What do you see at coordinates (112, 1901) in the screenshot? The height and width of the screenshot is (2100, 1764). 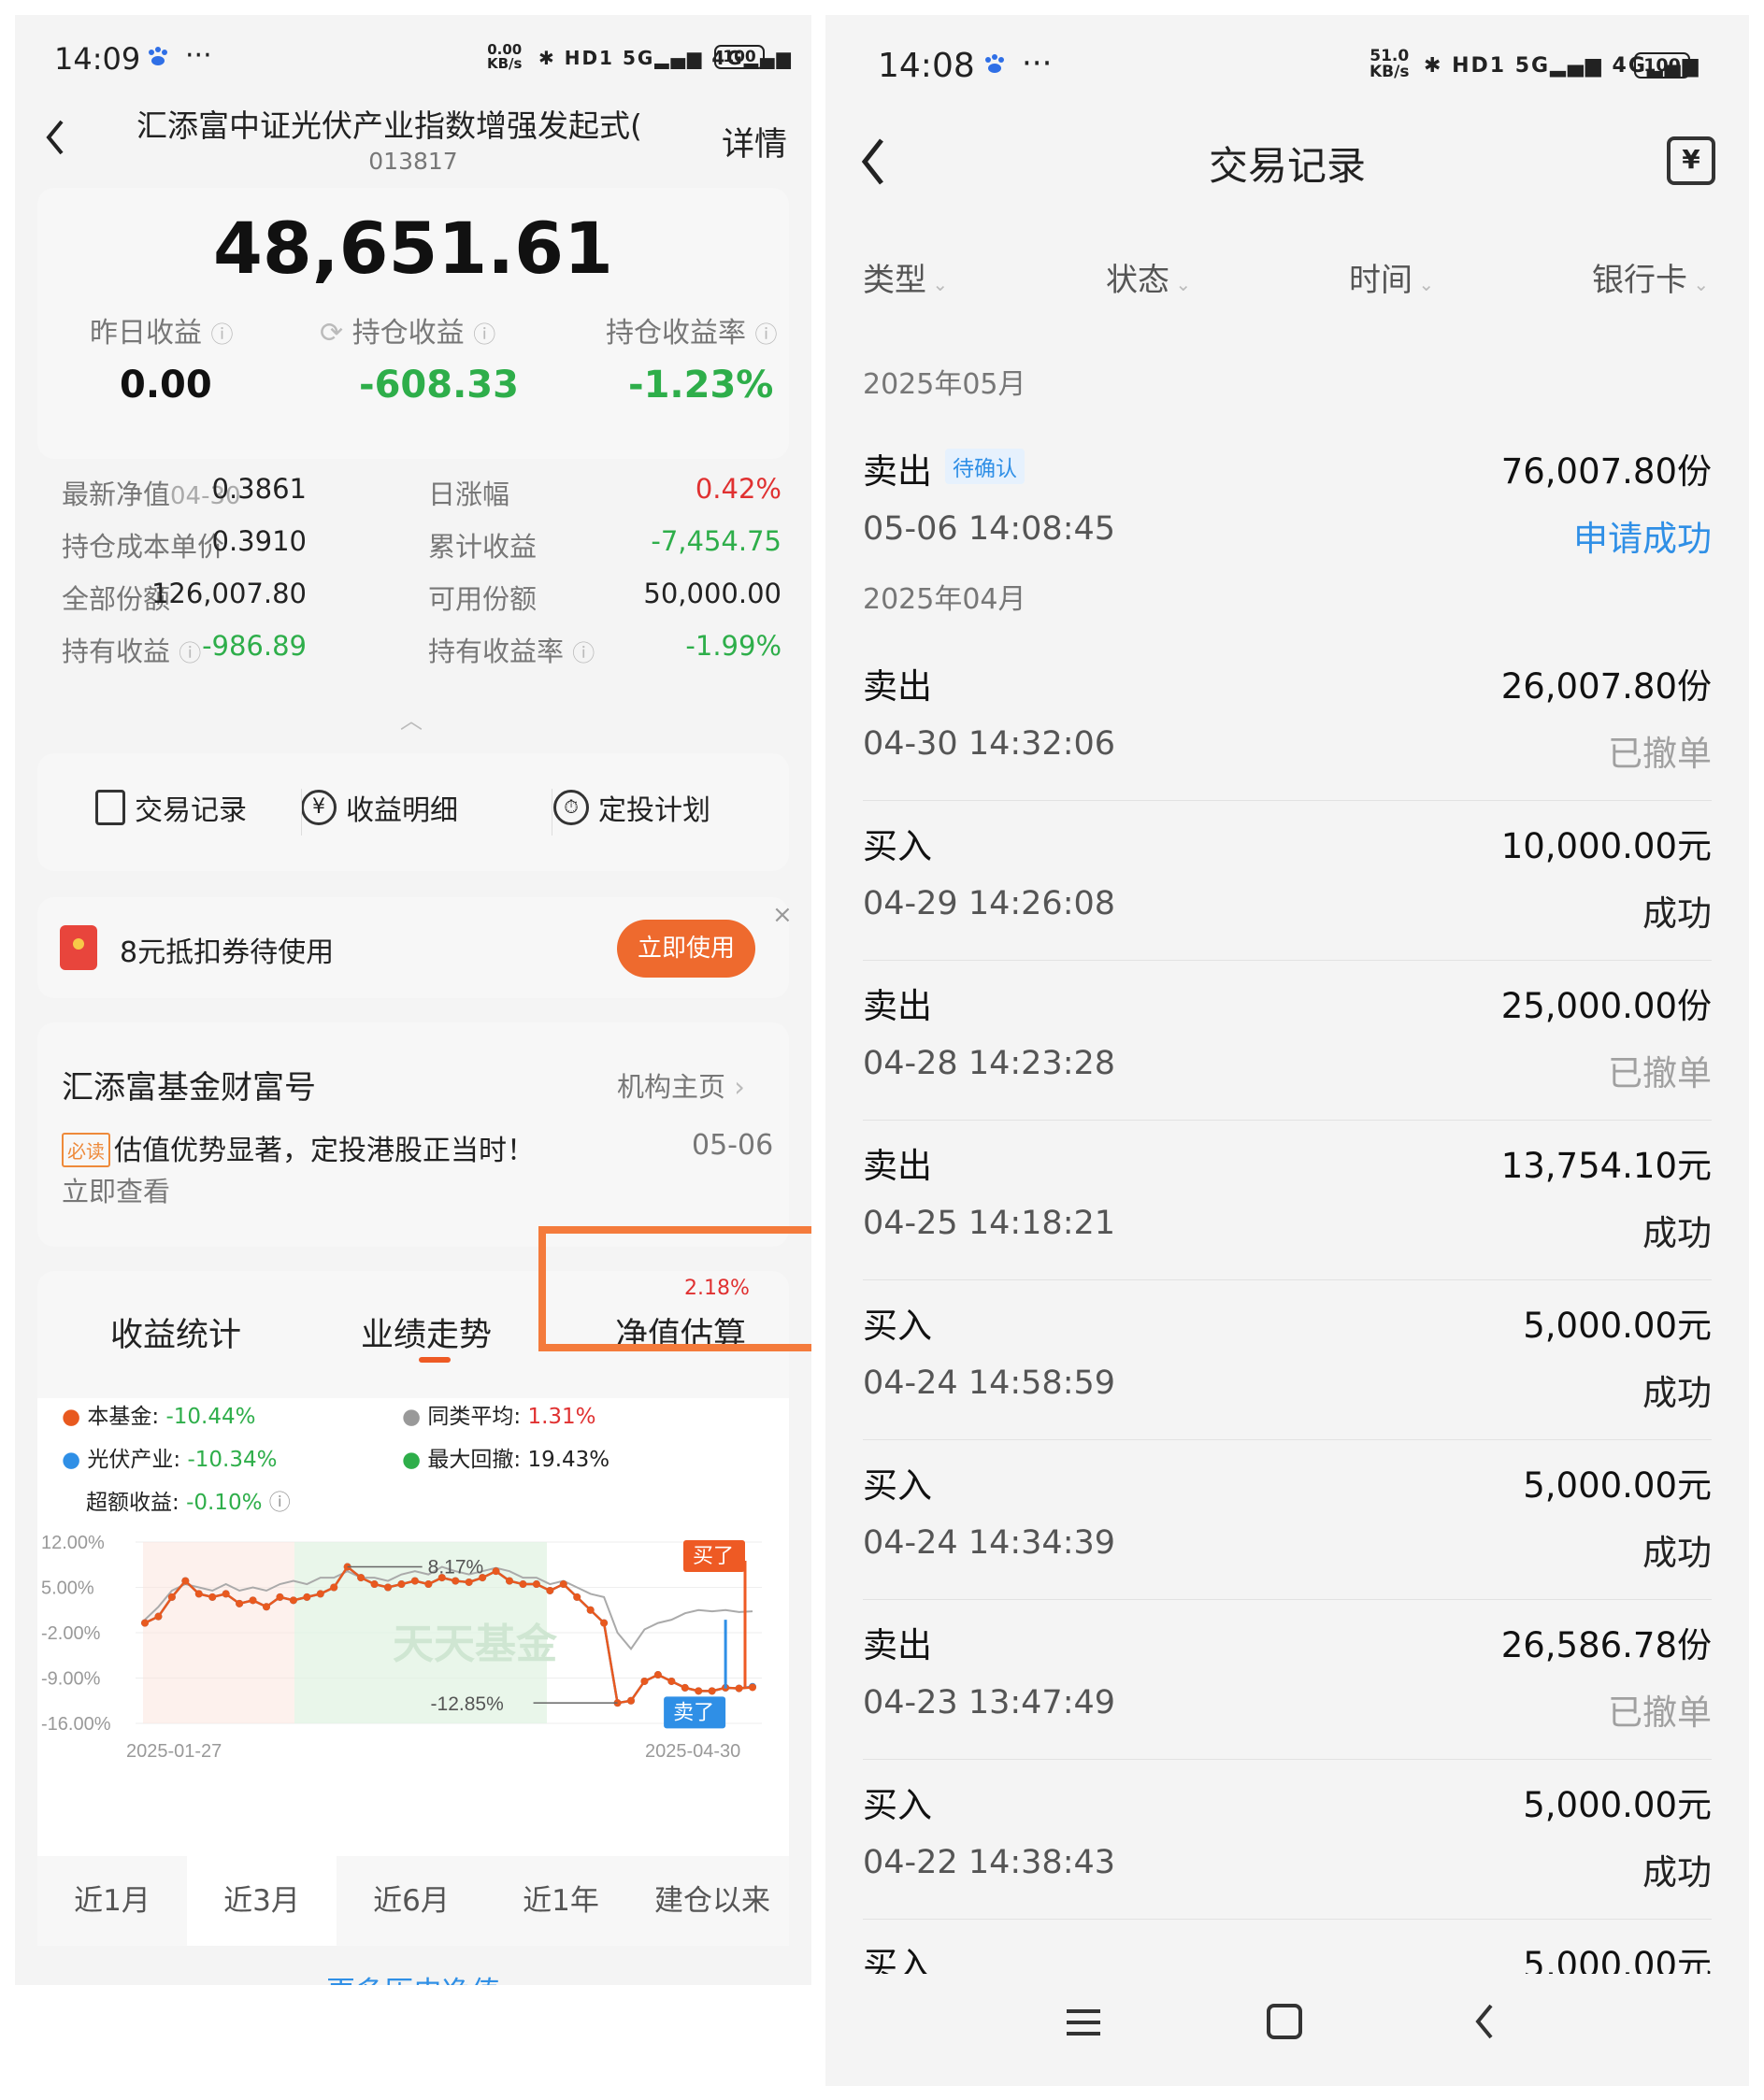 I see `range-1m: 近1月` at bounding box center [112, 1901].